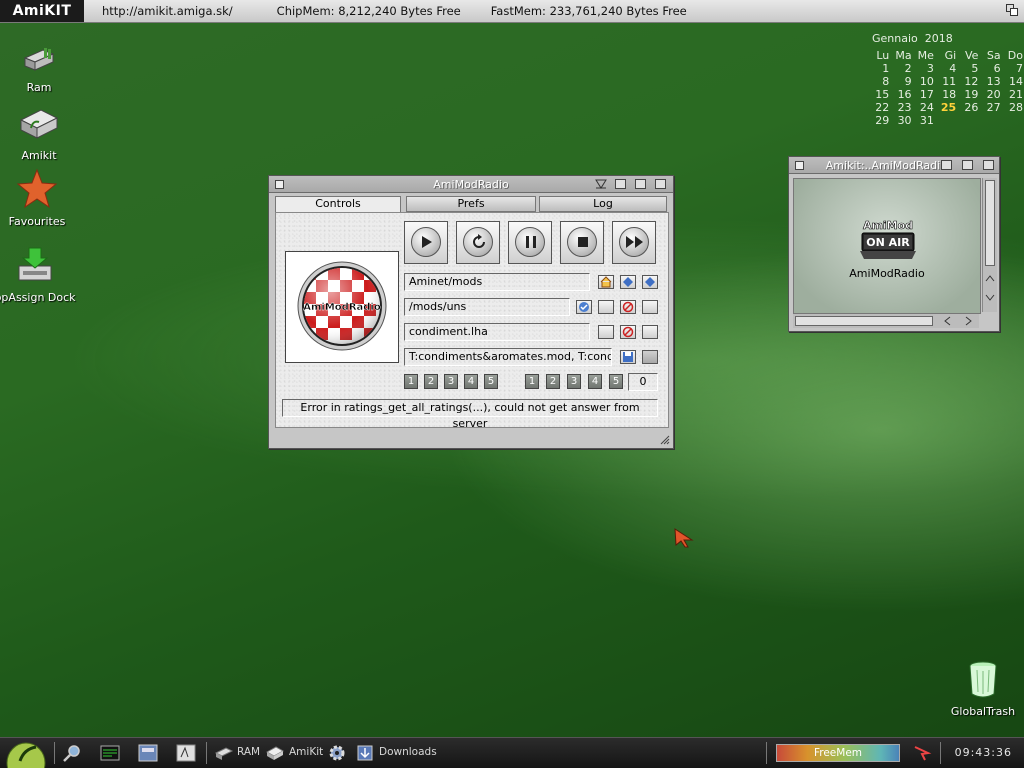 This screenshot has height=768, width=1024. What do you see at coordinates (901, 107) in the screenshot?
I see `calendar-day: 23` at bounding box center [901, 107].